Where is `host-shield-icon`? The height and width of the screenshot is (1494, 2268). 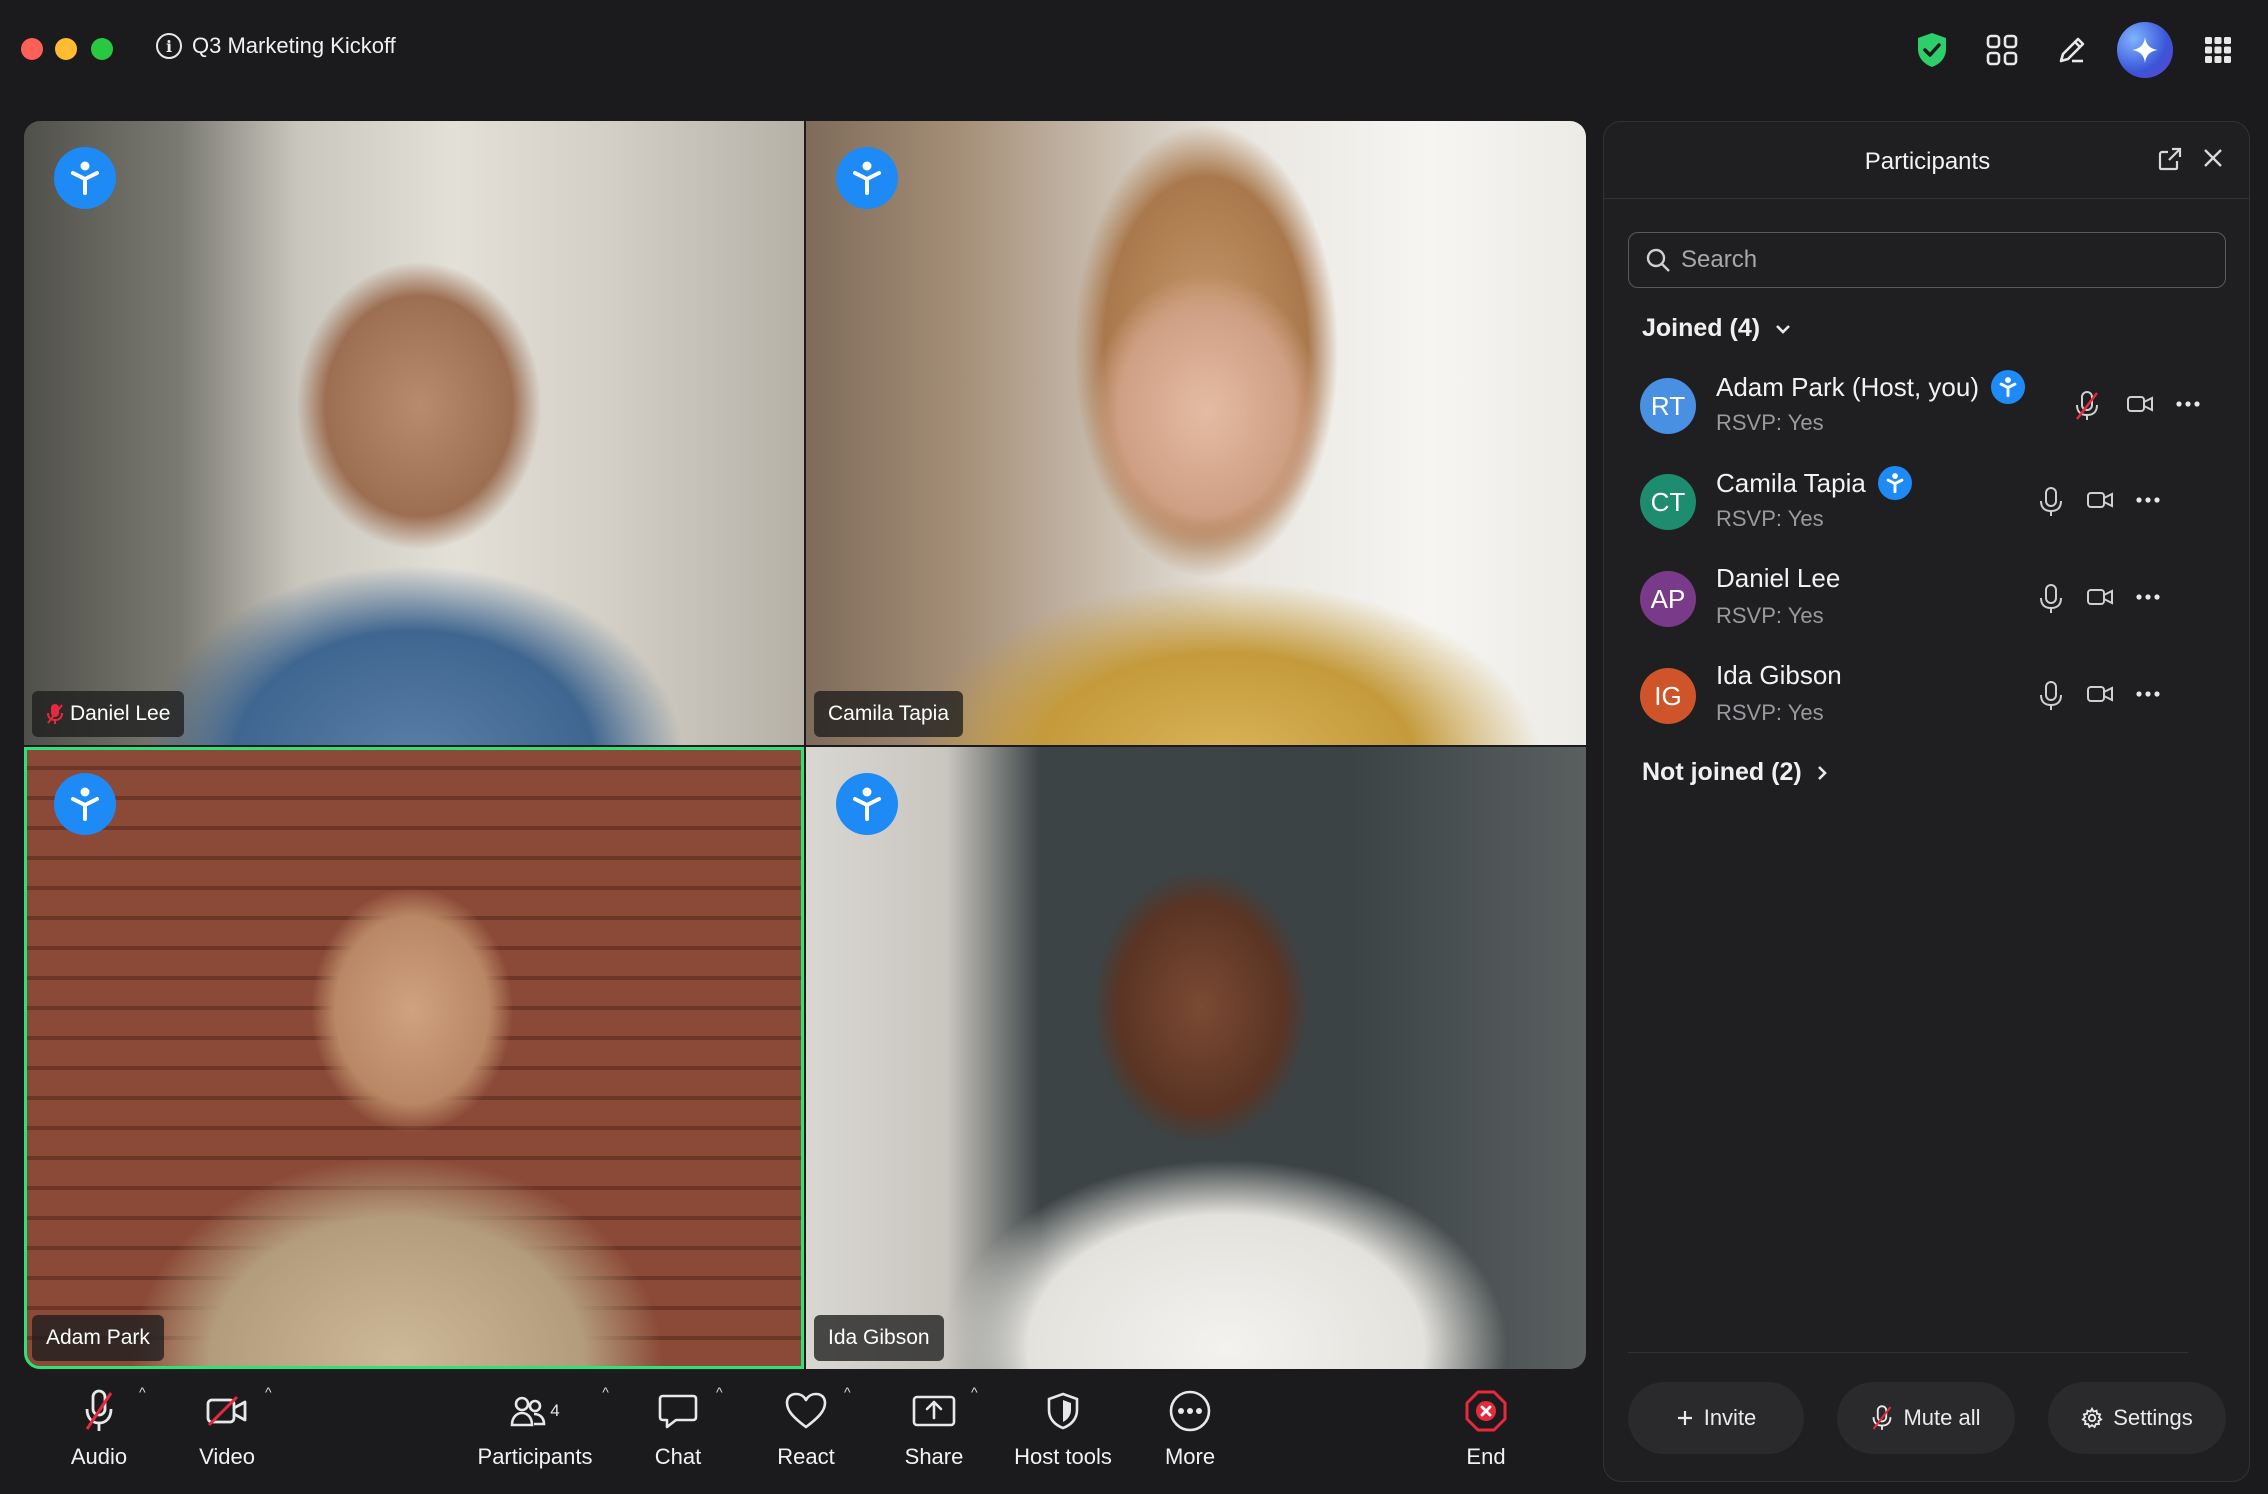 host-shield-icon is located at coordinates (1063, 1411).